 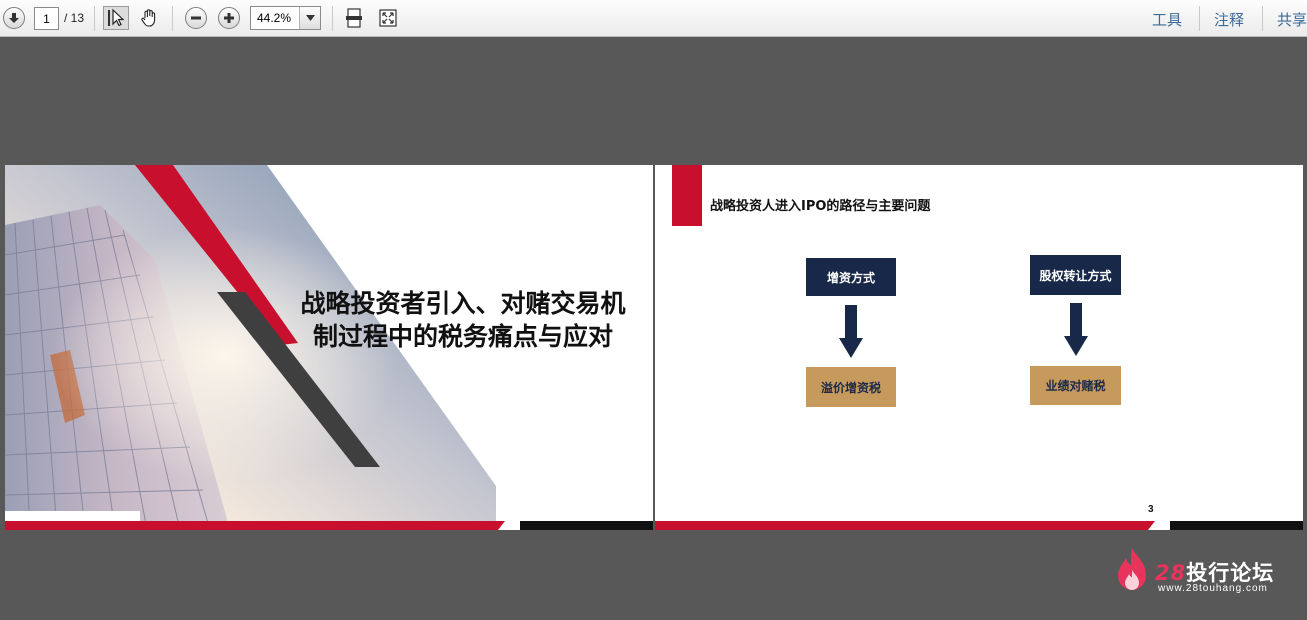 I want to click on page-number-input, so click(x=46, y=18).